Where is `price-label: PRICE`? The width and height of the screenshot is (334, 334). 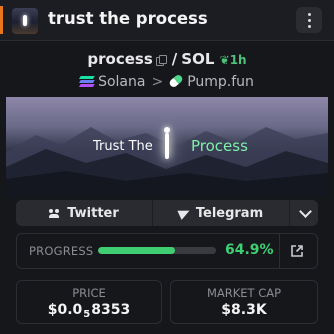
price-label: PRICE is located at coordinates (89, 293).